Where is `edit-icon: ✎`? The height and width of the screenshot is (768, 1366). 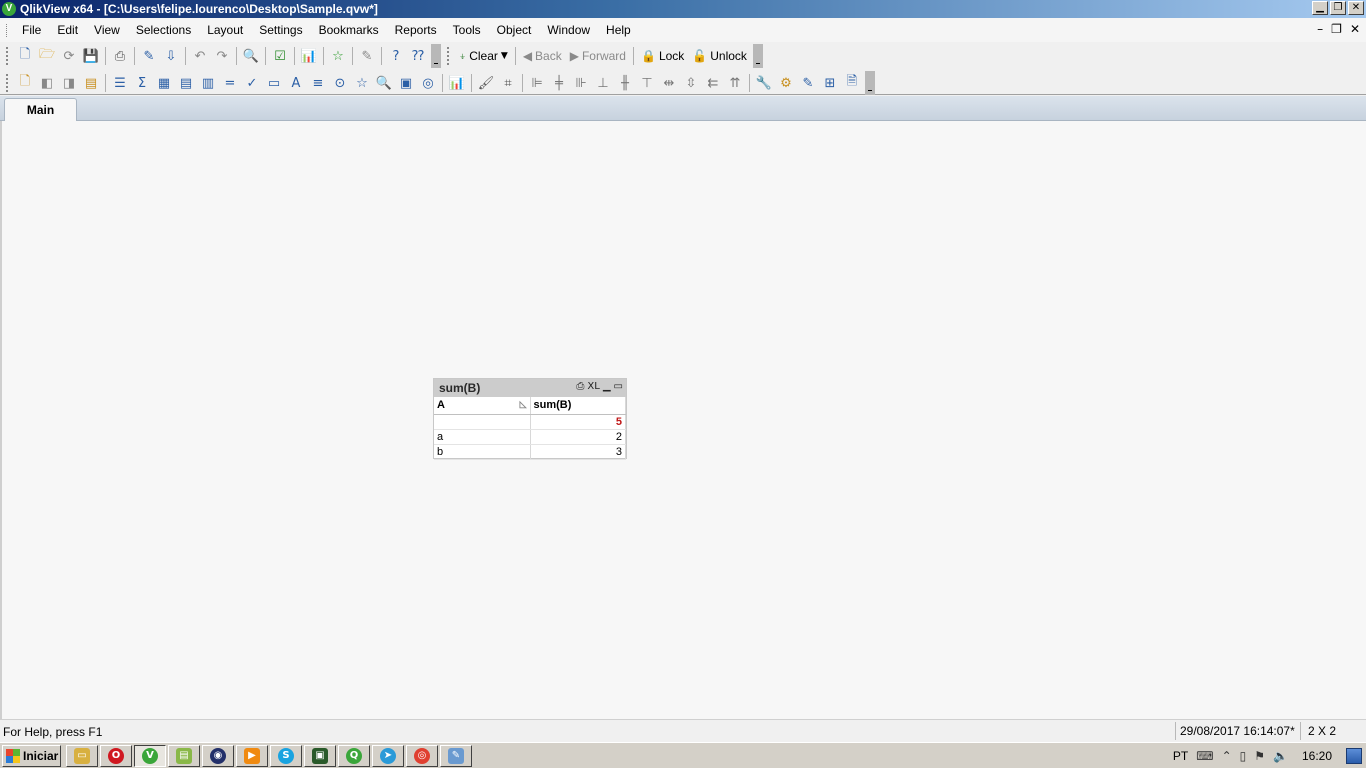
edit-icon: ✎ is located at coordinates (367, 56).